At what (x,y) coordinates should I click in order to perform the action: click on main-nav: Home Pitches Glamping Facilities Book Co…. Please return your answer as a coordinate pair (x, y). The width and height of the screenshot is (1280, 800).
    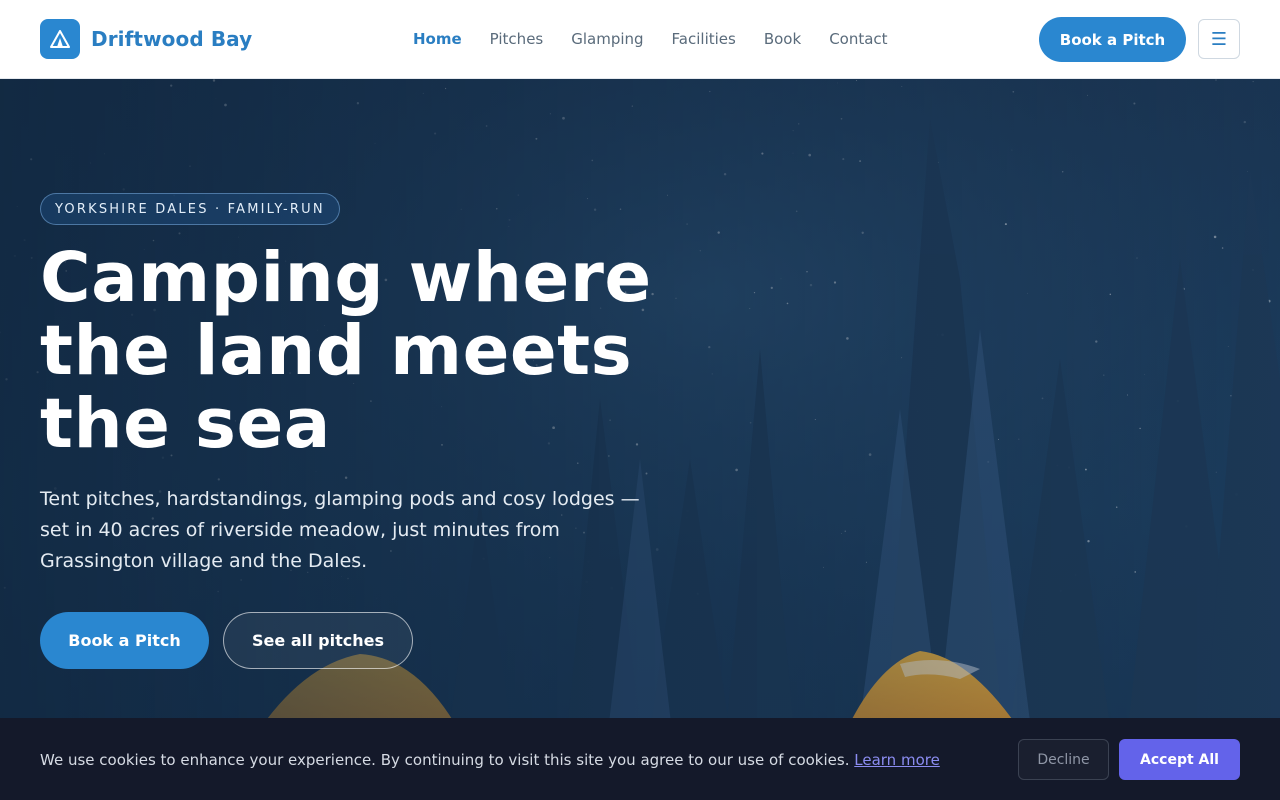
    Looking at the image, I should click on (664, 39).